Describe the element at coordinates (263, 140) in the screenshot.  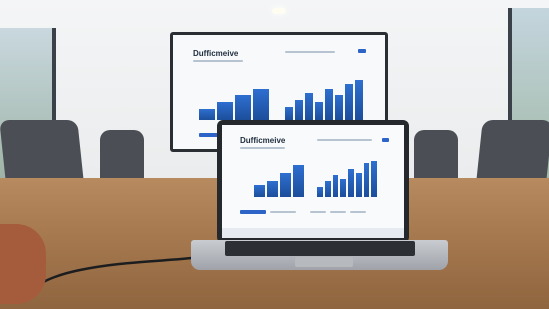
I see `laptop-brand-title: Dufficmeive` at that location.